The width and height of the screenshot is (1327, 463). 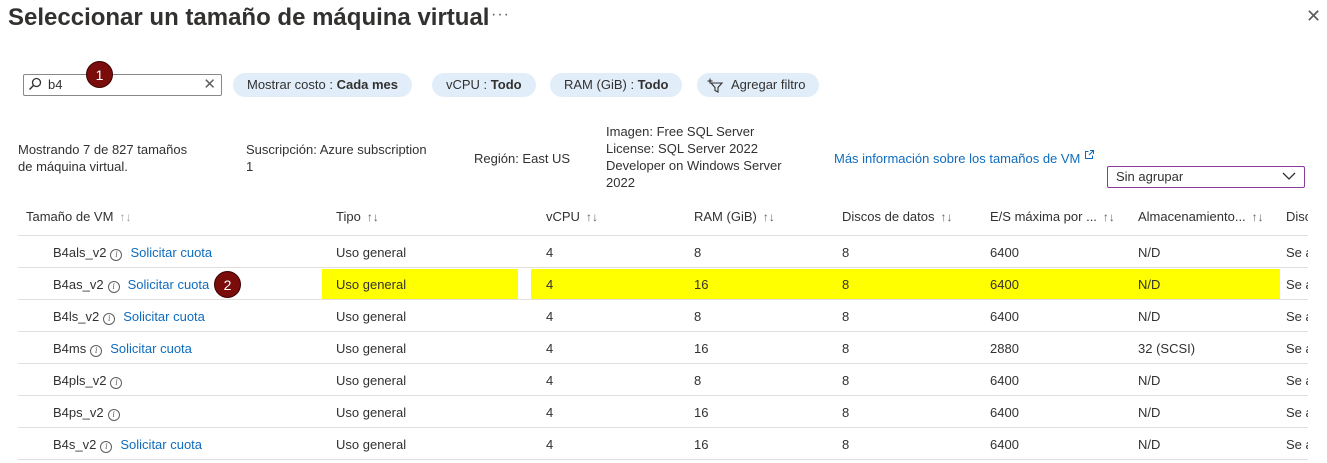 What do you see at coordinates (80, 252) in the screenshot?
I see `vm-size-name: B4als_v2` at bounding box center [80, 252].